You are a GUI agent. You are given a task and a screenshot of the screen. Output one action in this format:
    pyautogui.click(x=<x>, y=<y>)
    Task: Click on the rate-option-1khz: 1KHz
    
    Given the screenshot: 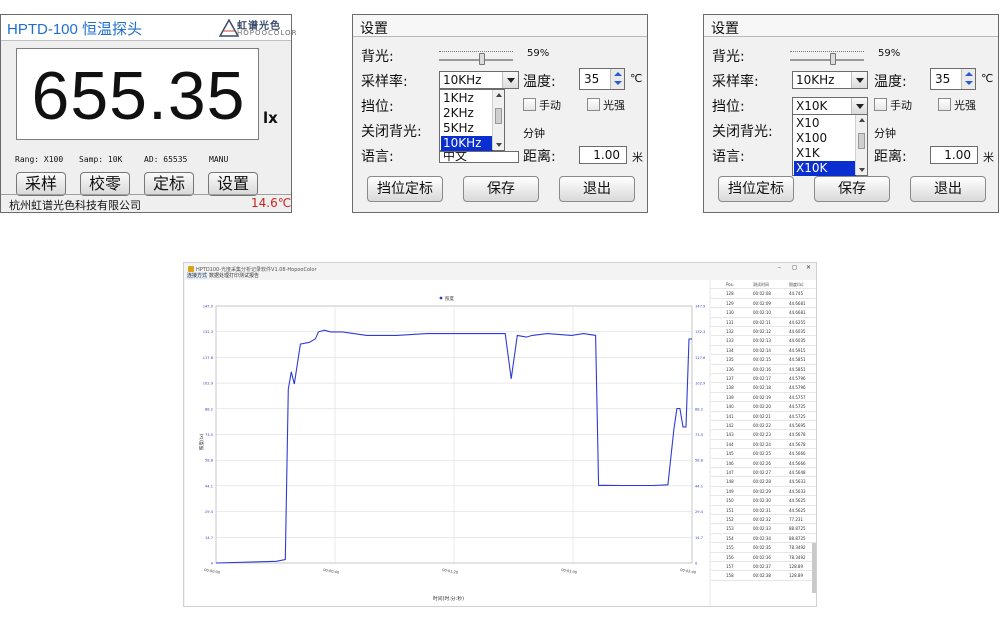 What is the action you would take?
    pyautogui.click(x=467, y=98)
    